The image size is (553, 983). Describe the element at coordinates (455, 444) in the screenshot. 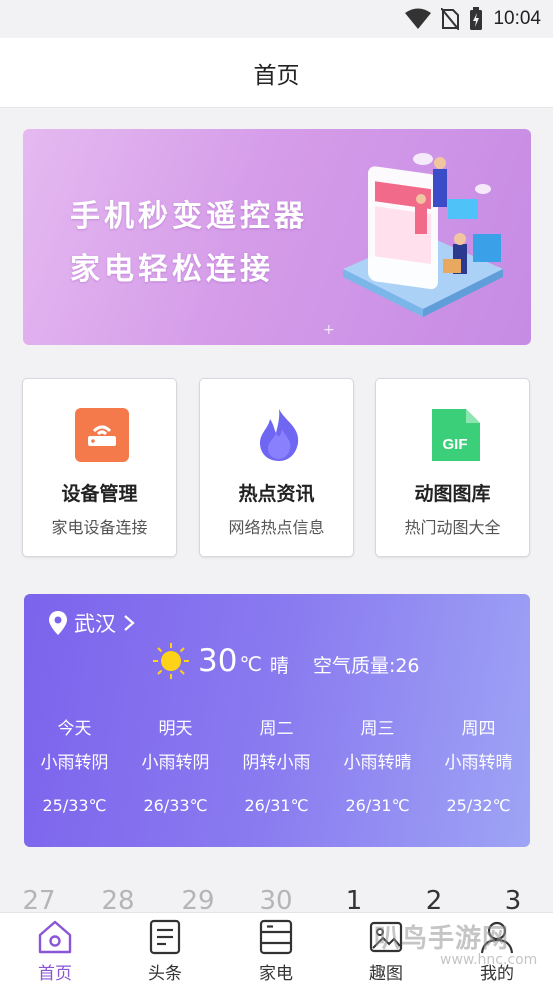

I see `gif-icon-text: GIF` at that location.